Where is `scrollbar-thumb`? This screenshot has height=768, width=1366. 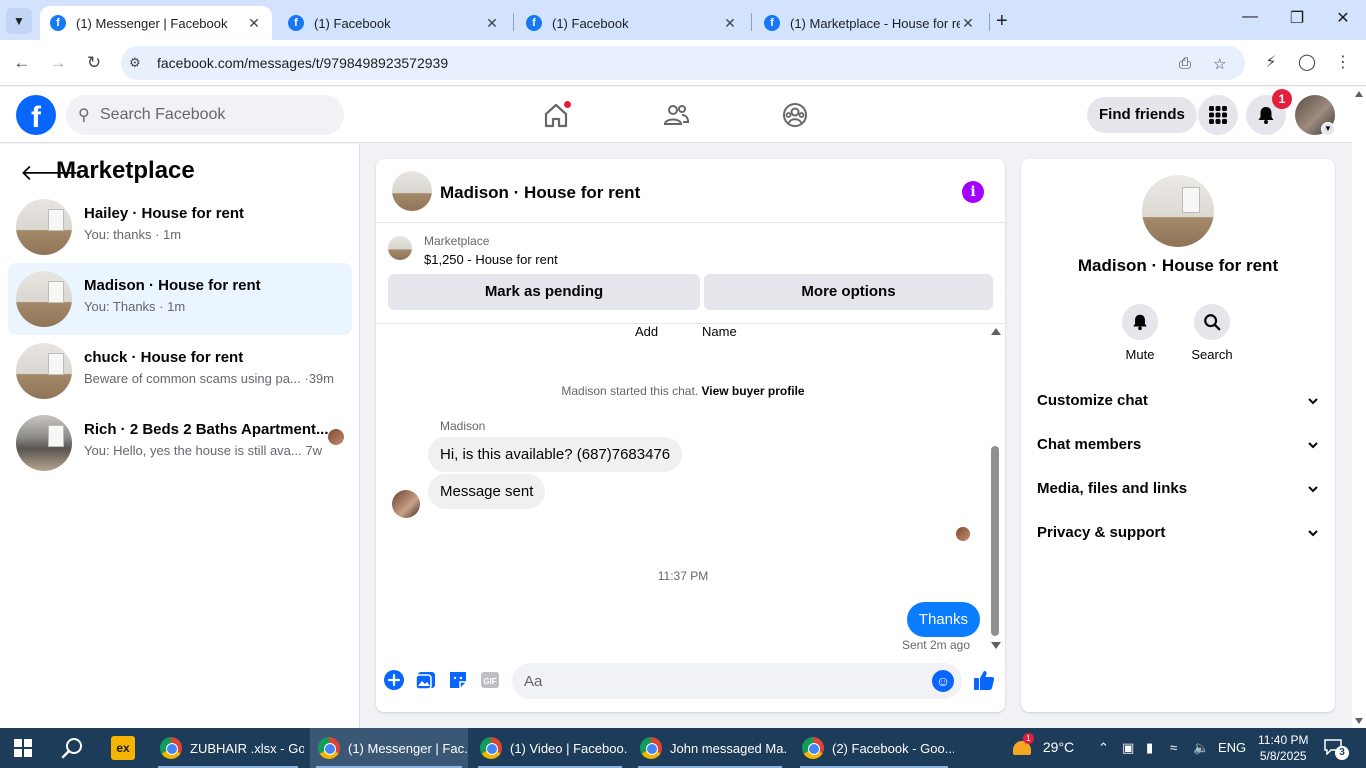
scrollbar-thumb is located at coordinates (995, 541).